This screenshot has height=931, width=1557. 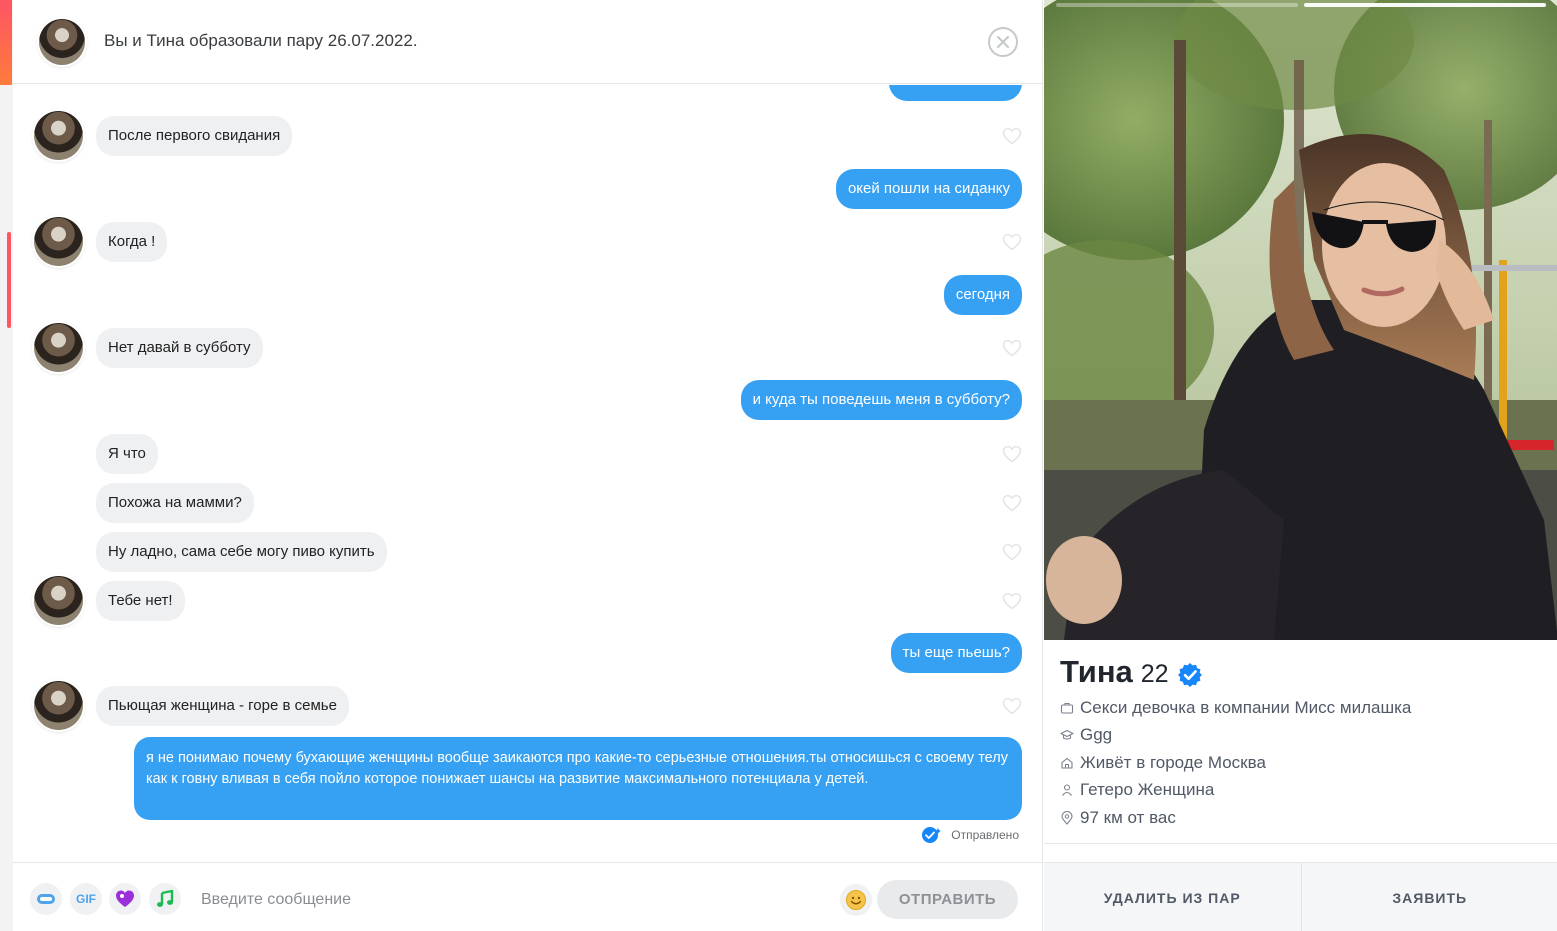 What do you see at coordinates (527, 502) in the screenshot?
I see `message-row: Похожа на мамми?` at bounding box center [527, 502].